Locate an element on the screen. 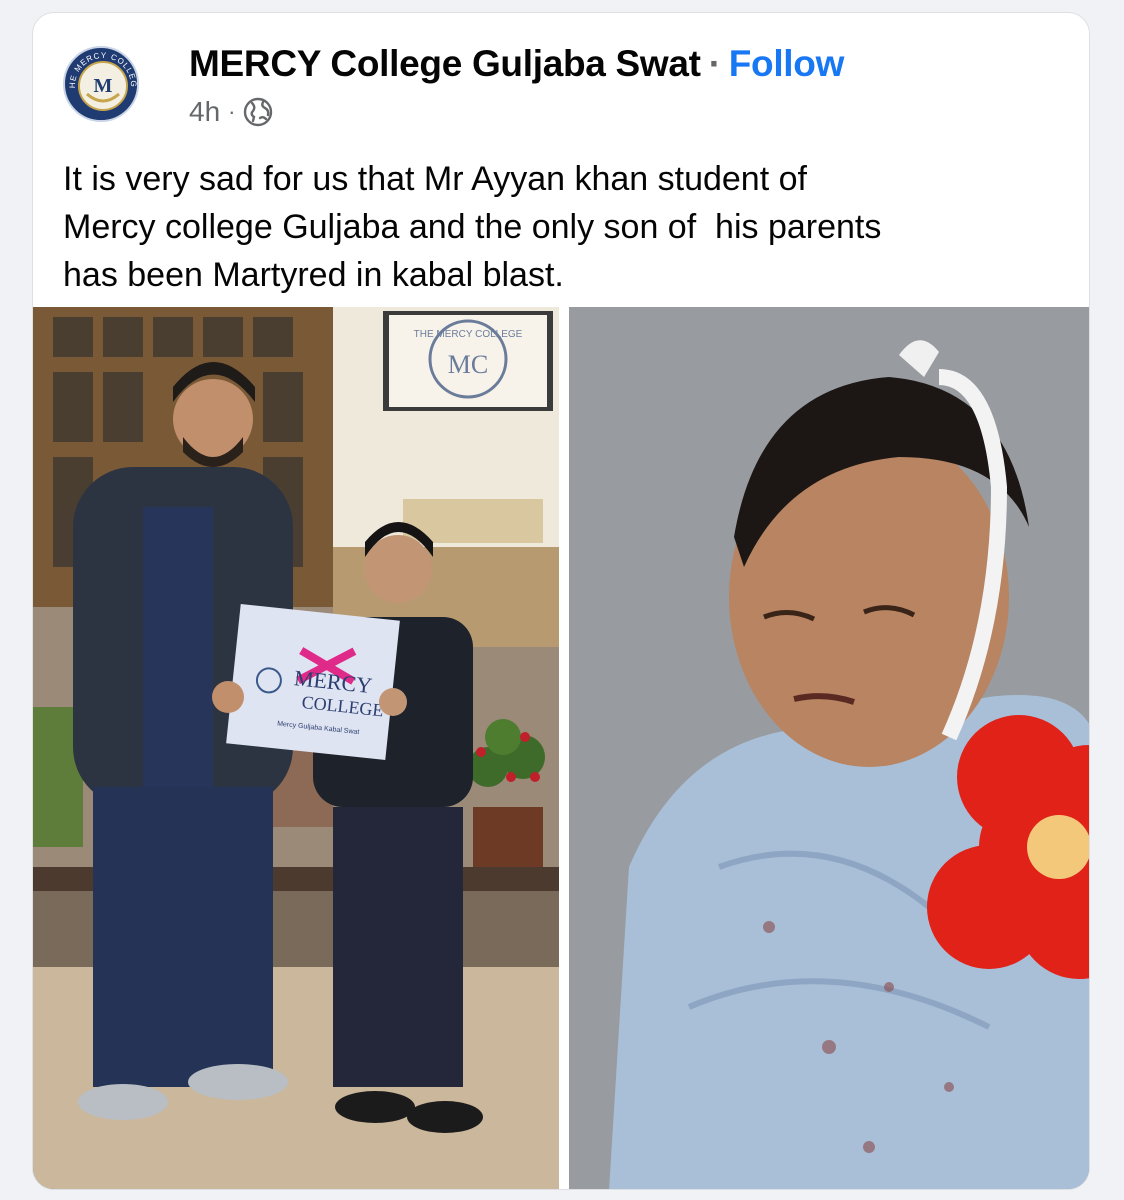 Image resolution: width=1124 pixels, height=1200 pixels. post-meta: 4h · is located at coordinates (231, 112).